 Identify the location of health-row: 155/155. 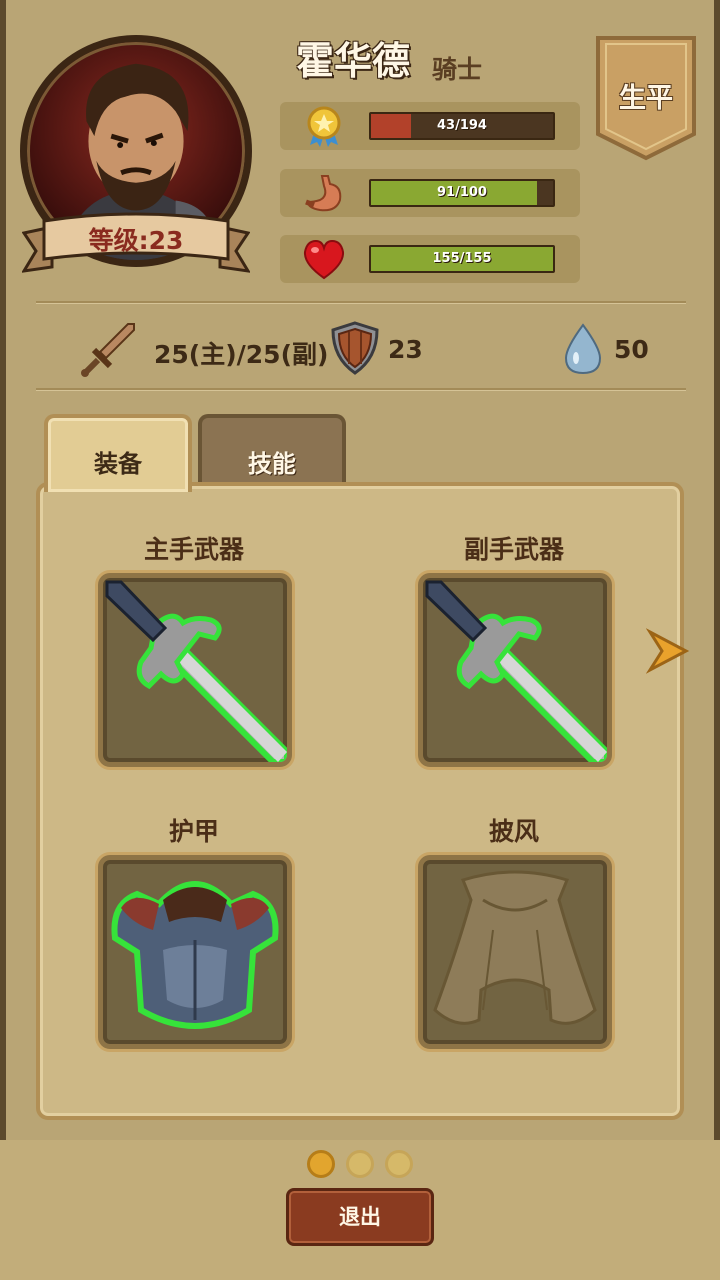
(430, 259).